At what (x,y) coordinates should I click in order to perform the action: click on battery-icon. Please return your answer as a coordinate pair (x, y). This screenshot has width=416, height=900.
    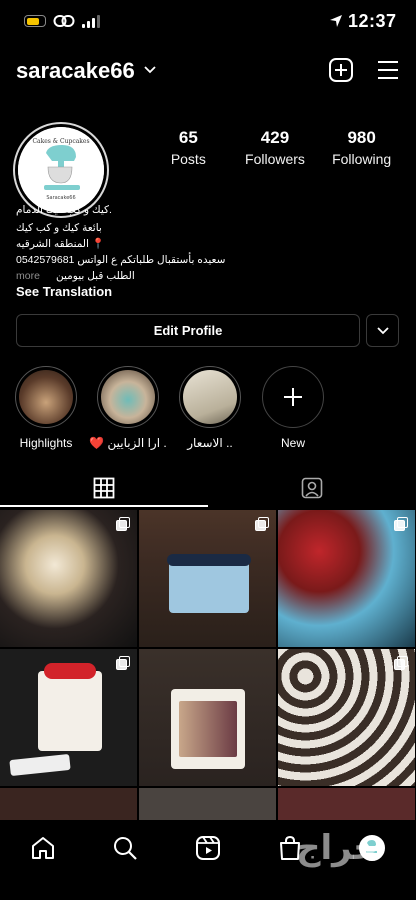
    Looking at the image, I should click on (35, 21).